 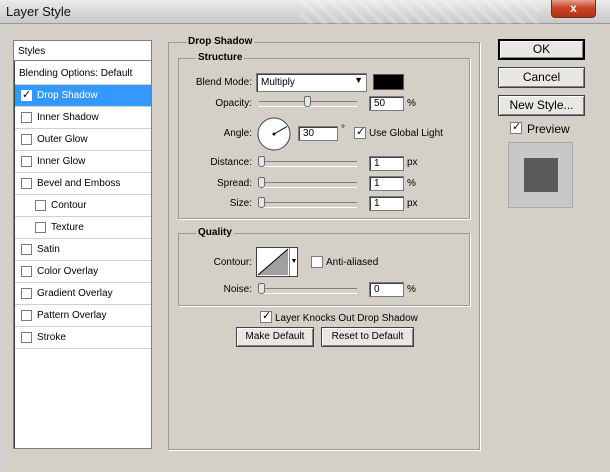 What do you see at coordinates (83, 250) in the screenshot?
I see `style-item-satin: Satin` at bounding box center [83, 250].